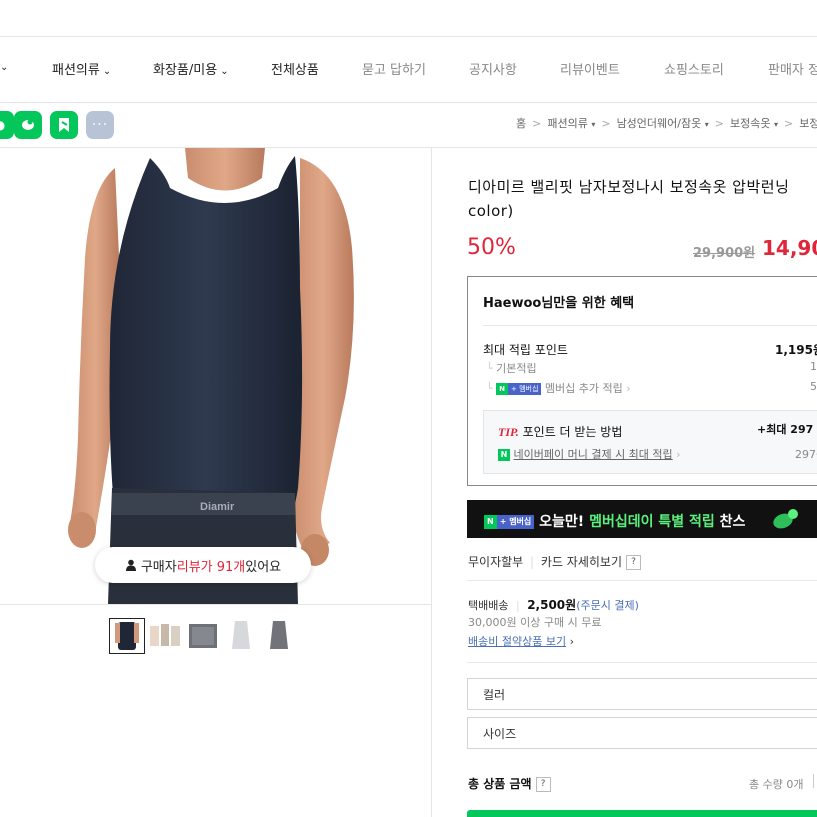  I want to click on review-suffix: 있어요, so click(263, 567).